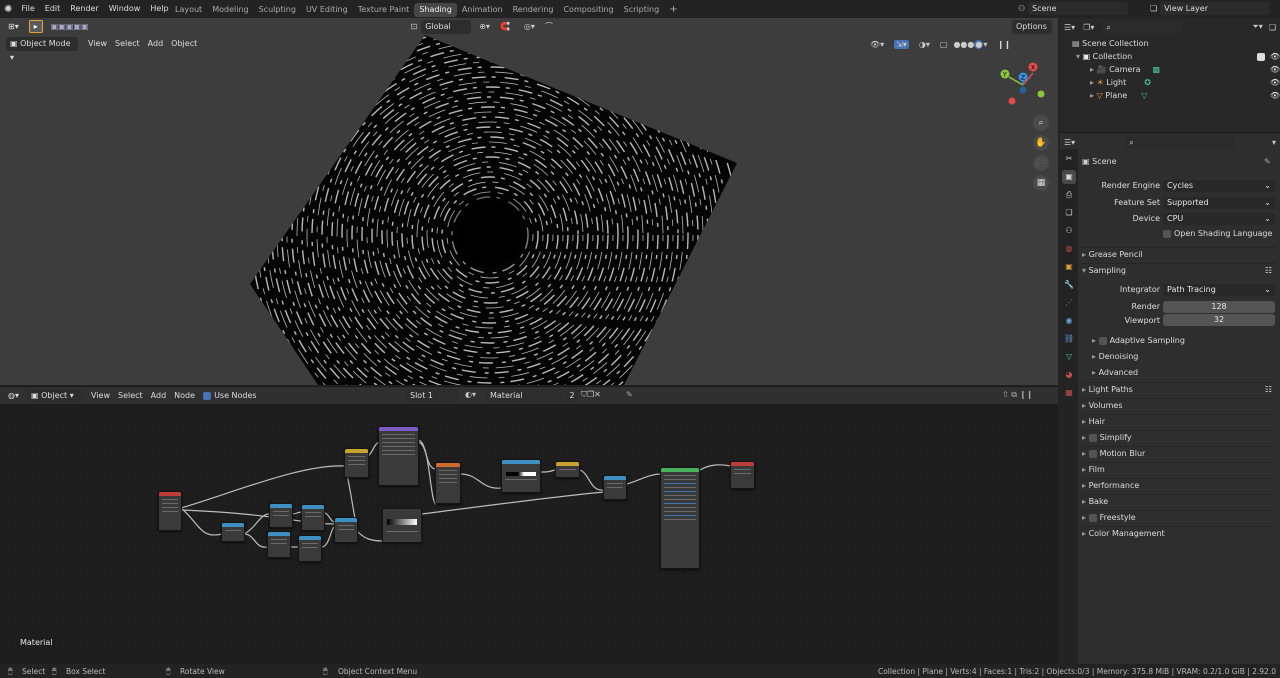 Image resolution: width=1280 pixels, height=678 pixels. I want to click on properties-options-icon: ▾, so click(1274, 142).